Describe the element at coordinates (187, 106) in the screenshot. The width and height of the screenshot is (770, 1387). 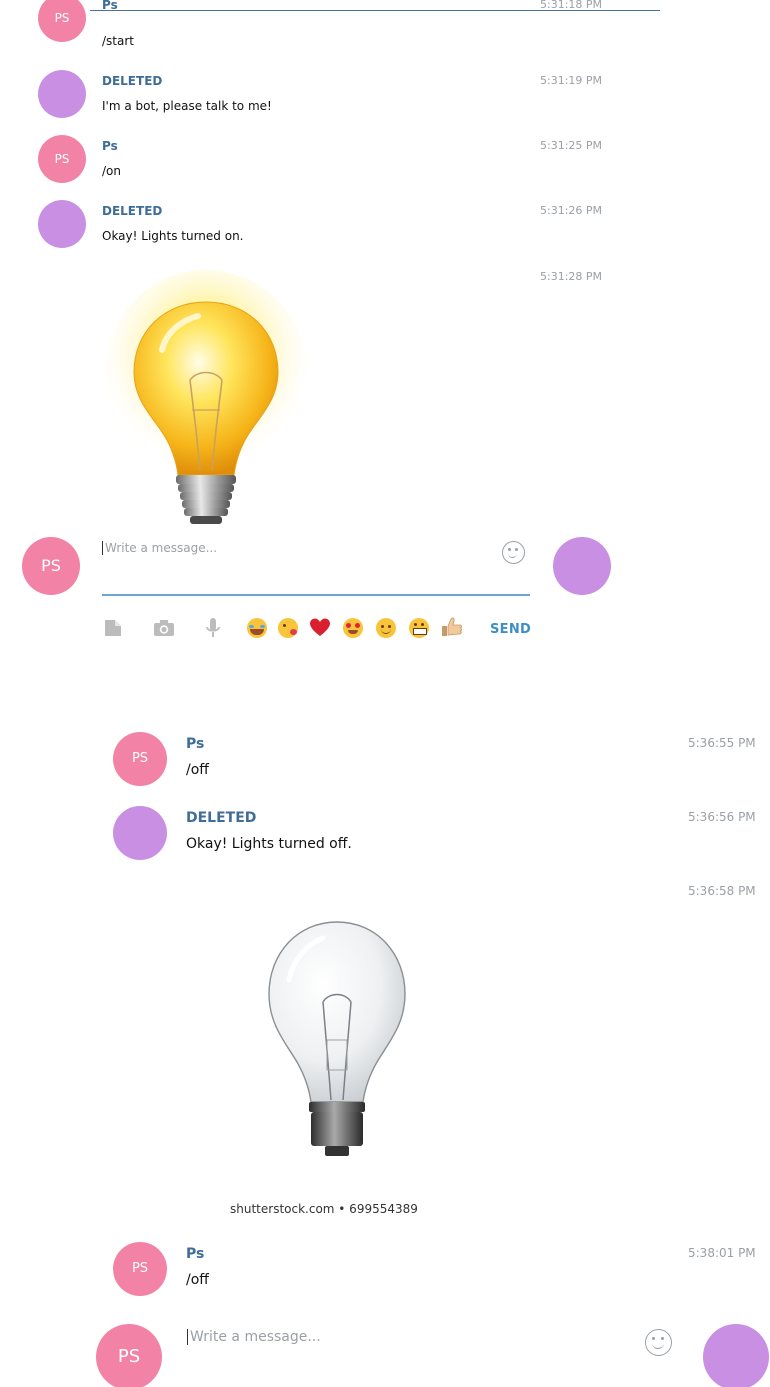
I see `message-text: I'm a bot, please talk to me!` at that location.